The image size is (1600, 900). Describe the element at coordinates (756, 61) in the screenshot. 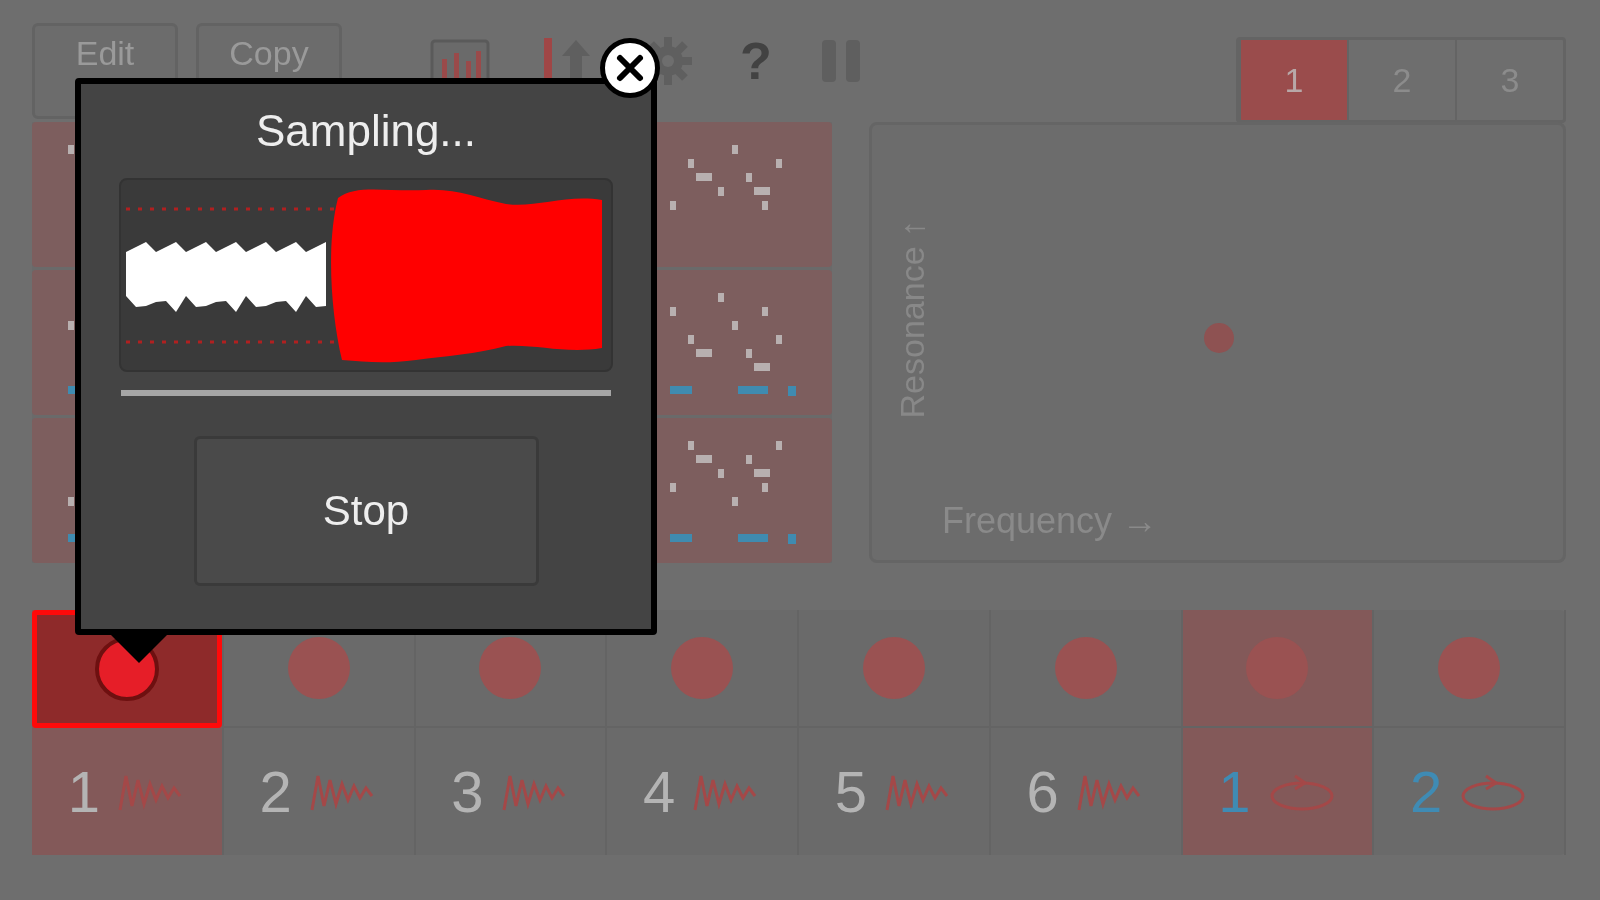

I see `help-icon: ?` at that location.